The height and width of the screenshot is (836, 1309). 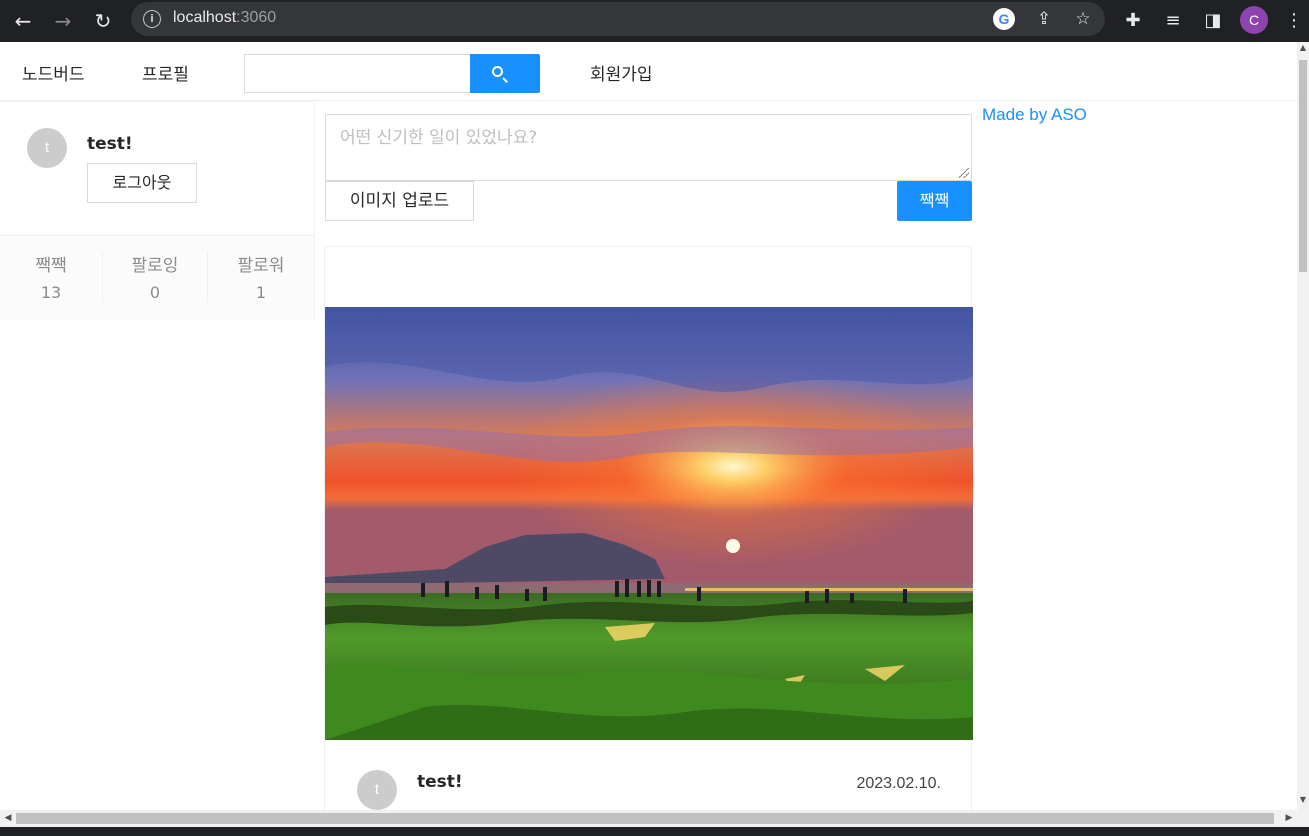 What do you see at coordinates (142, 183) in the screenshot?
I see `logout-button: 로그아웃` at bounding box center [142, 183].